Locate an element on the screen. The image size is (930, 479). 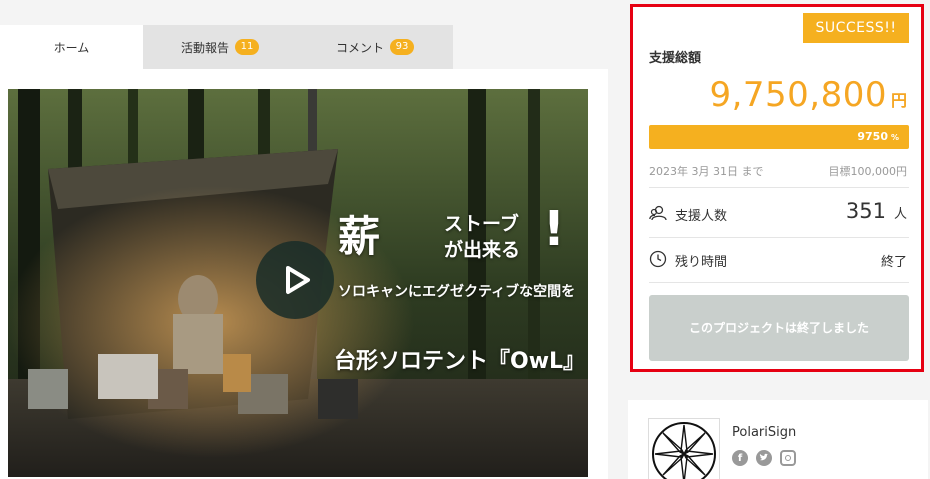
supporters-label: 支援人数 is located at coordinates (701, 216).